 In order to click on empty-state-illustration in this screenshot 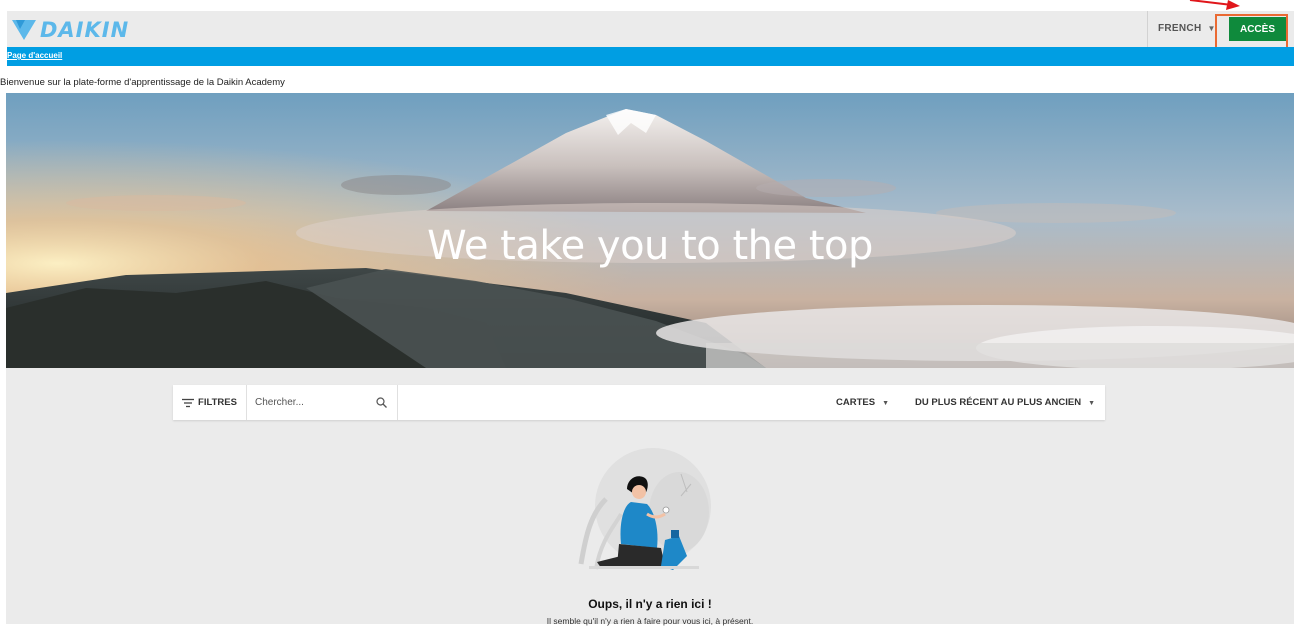, I will do `click(644, 509)`.